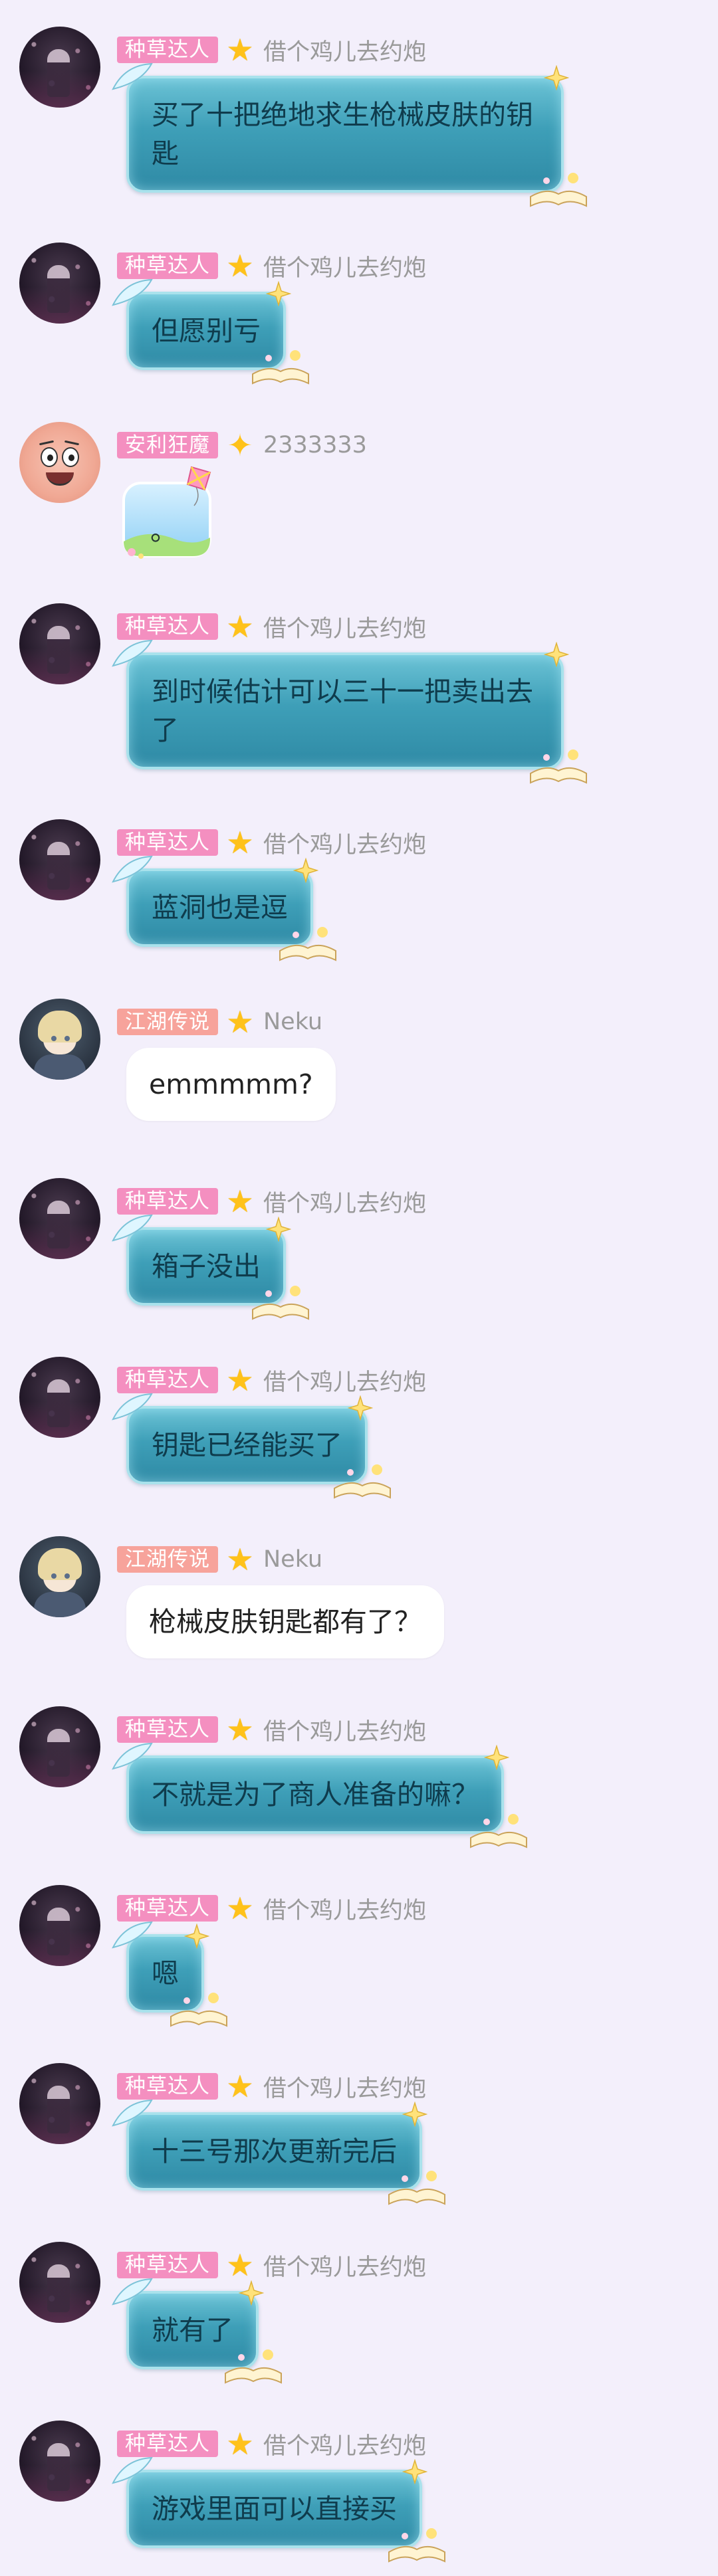 Image resolution: width=718 pixels, height=2576 pixels. Describe the element at coordinates (167, 445) in the screenshot. I see `title-badge: 安利狂魔` at that location.